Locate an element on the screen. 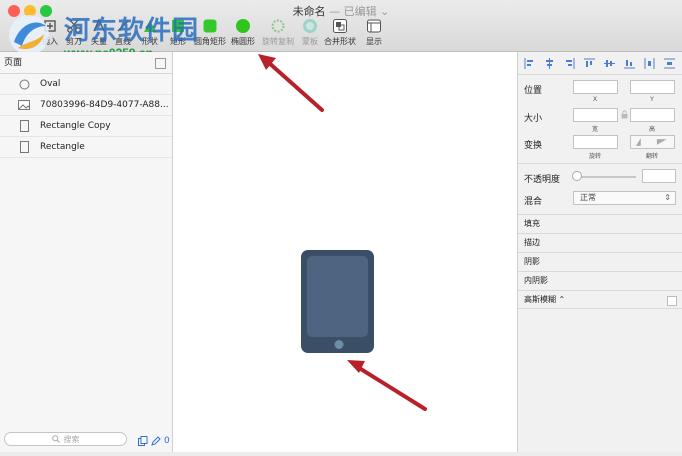  position-y-label: Y is located at coordinates (652, 99).